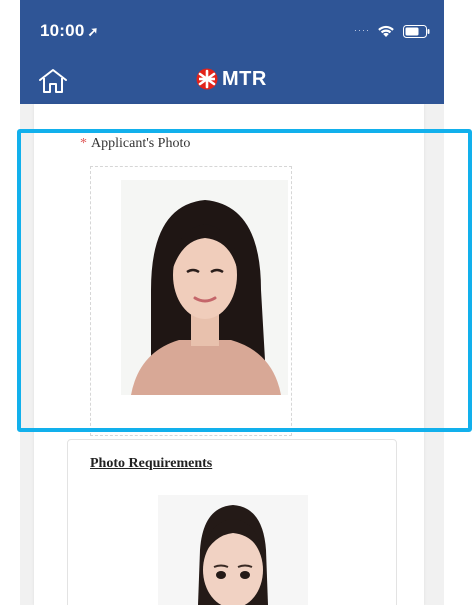 Image resolution: width=474 pixels, height=605 pixels. I want to click on status-bar-time: 10:00 ➚, so click(69, 31).